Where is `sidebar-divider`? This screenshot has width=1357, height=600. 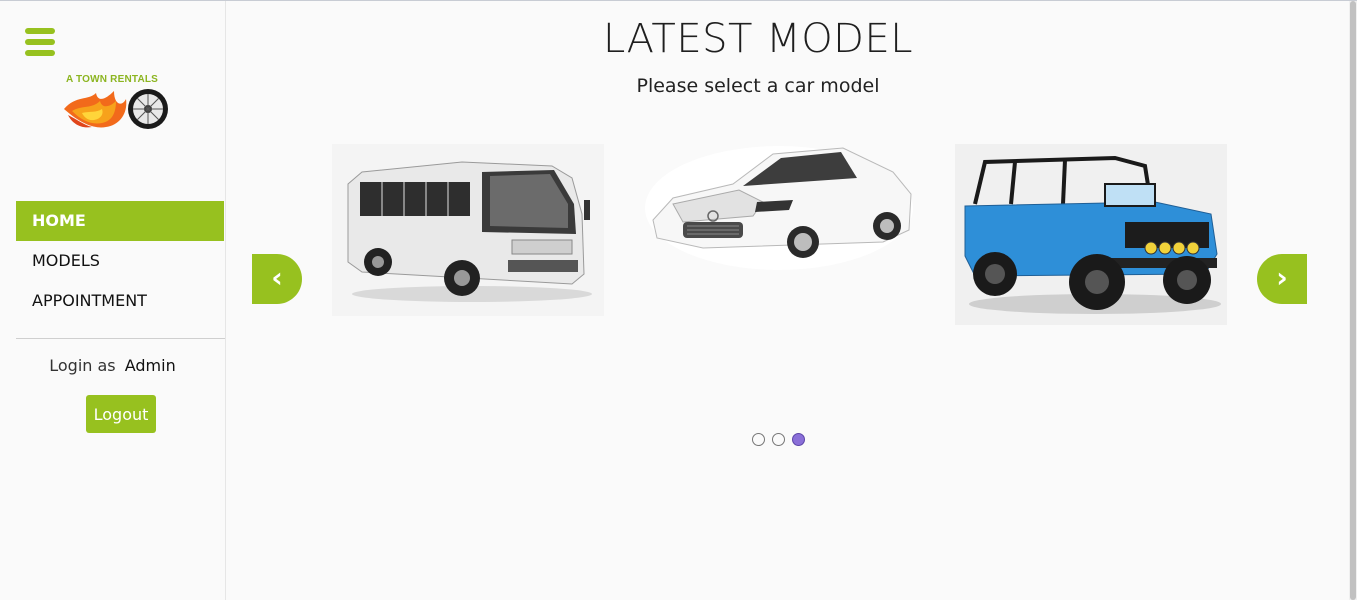 sidebar-divider is located at coordinates (120, 338).